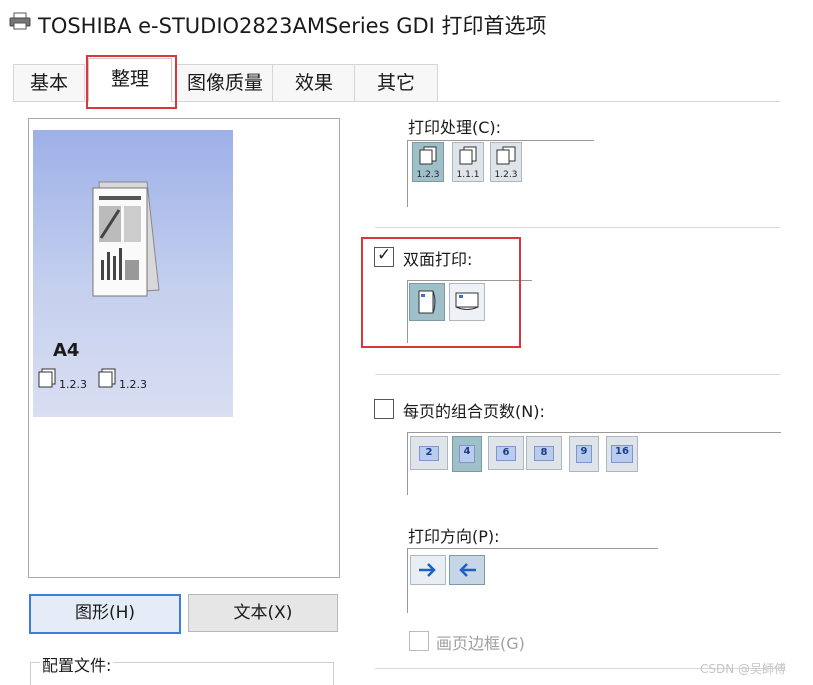 This screenshot has width=813, height=685. I want to click on nup-2-value: 2, so click(429, 453).